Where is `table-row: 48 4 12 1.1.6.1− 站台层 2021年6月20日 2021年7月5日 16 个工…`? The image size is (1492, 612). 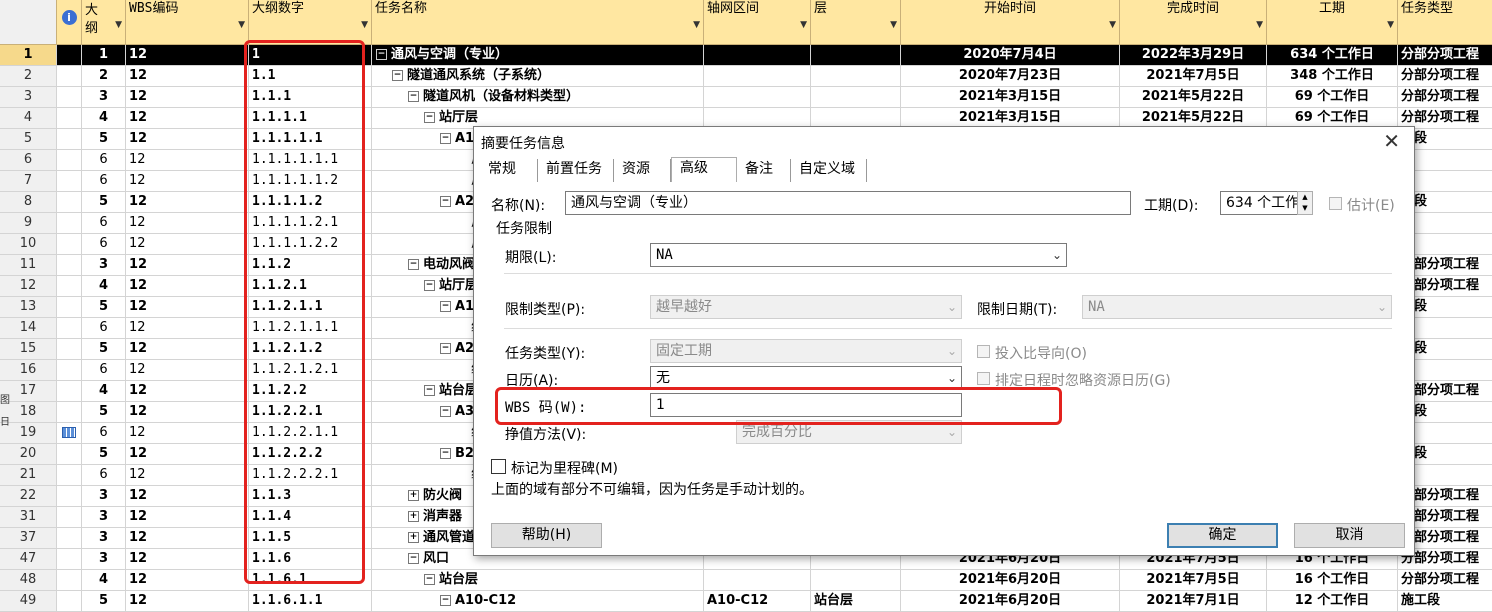
table-row: 48 4 12 1.1.6.1− 站台层 2021年6月20日 2021年7月5日 16 个工… is located at coordinates (746, 580).